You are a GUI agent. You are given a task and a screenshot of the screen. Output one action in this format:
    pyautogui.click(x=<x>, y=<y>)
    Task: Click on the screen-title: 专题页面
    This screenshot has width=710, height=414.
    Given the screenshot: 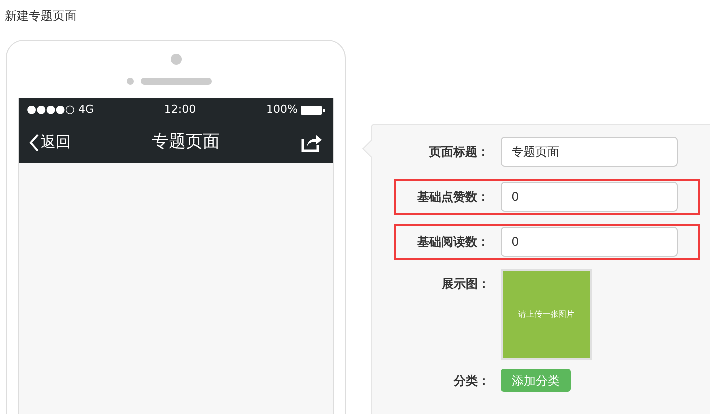 What is the action you would take?
    pyautogui.click(x=186, y=142)
    